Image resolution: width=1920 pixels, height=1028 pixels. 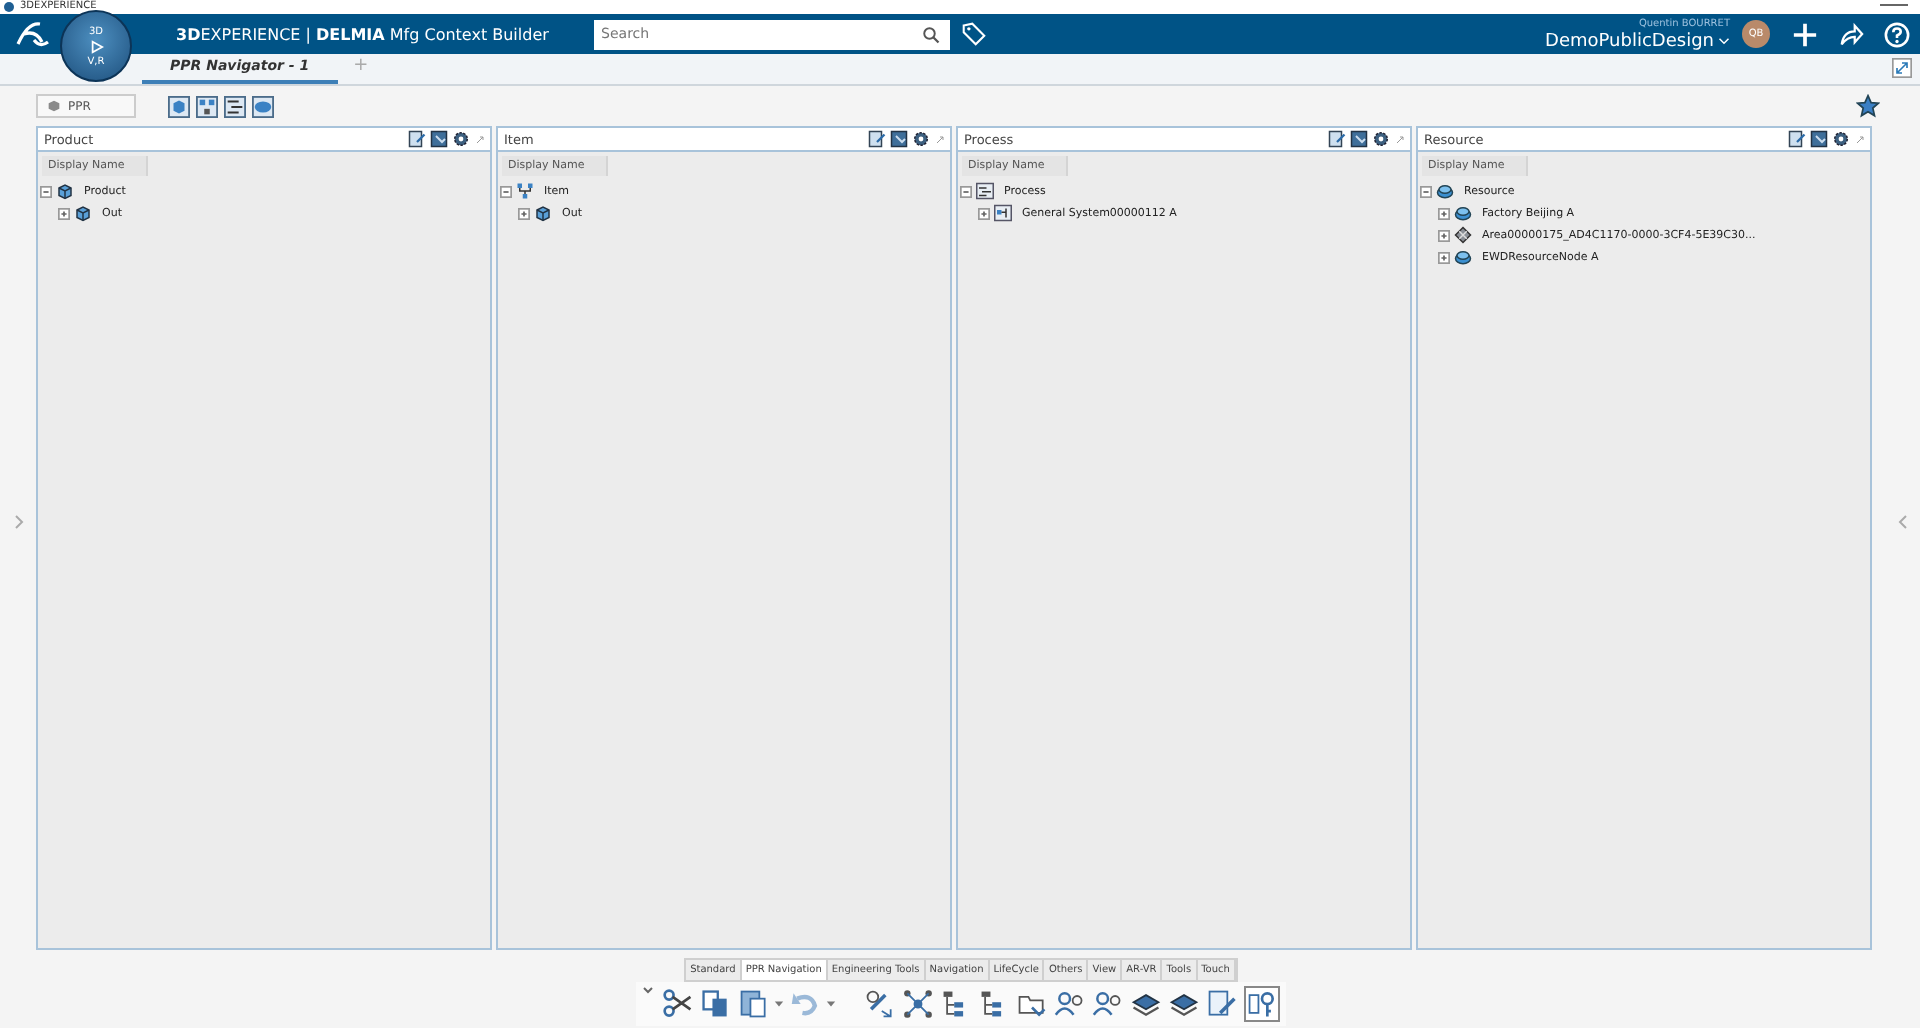 I want to click on collab-space-dropdown: DemoPublicDesign, so click(x=1637, y=43).